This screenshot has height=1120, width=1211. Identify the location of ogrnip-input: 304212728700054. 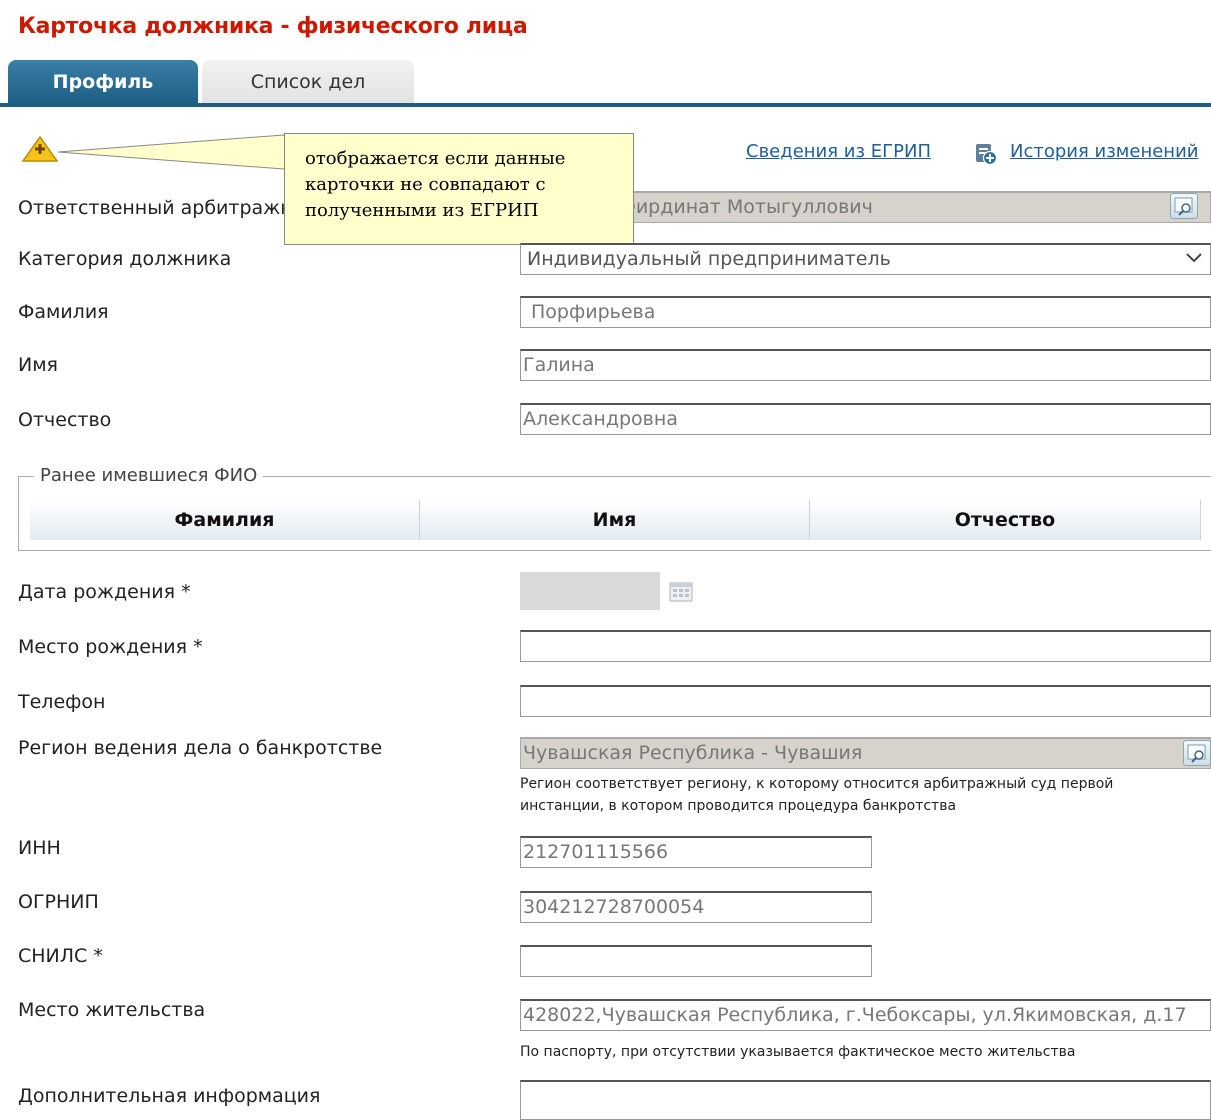
(696, 907).